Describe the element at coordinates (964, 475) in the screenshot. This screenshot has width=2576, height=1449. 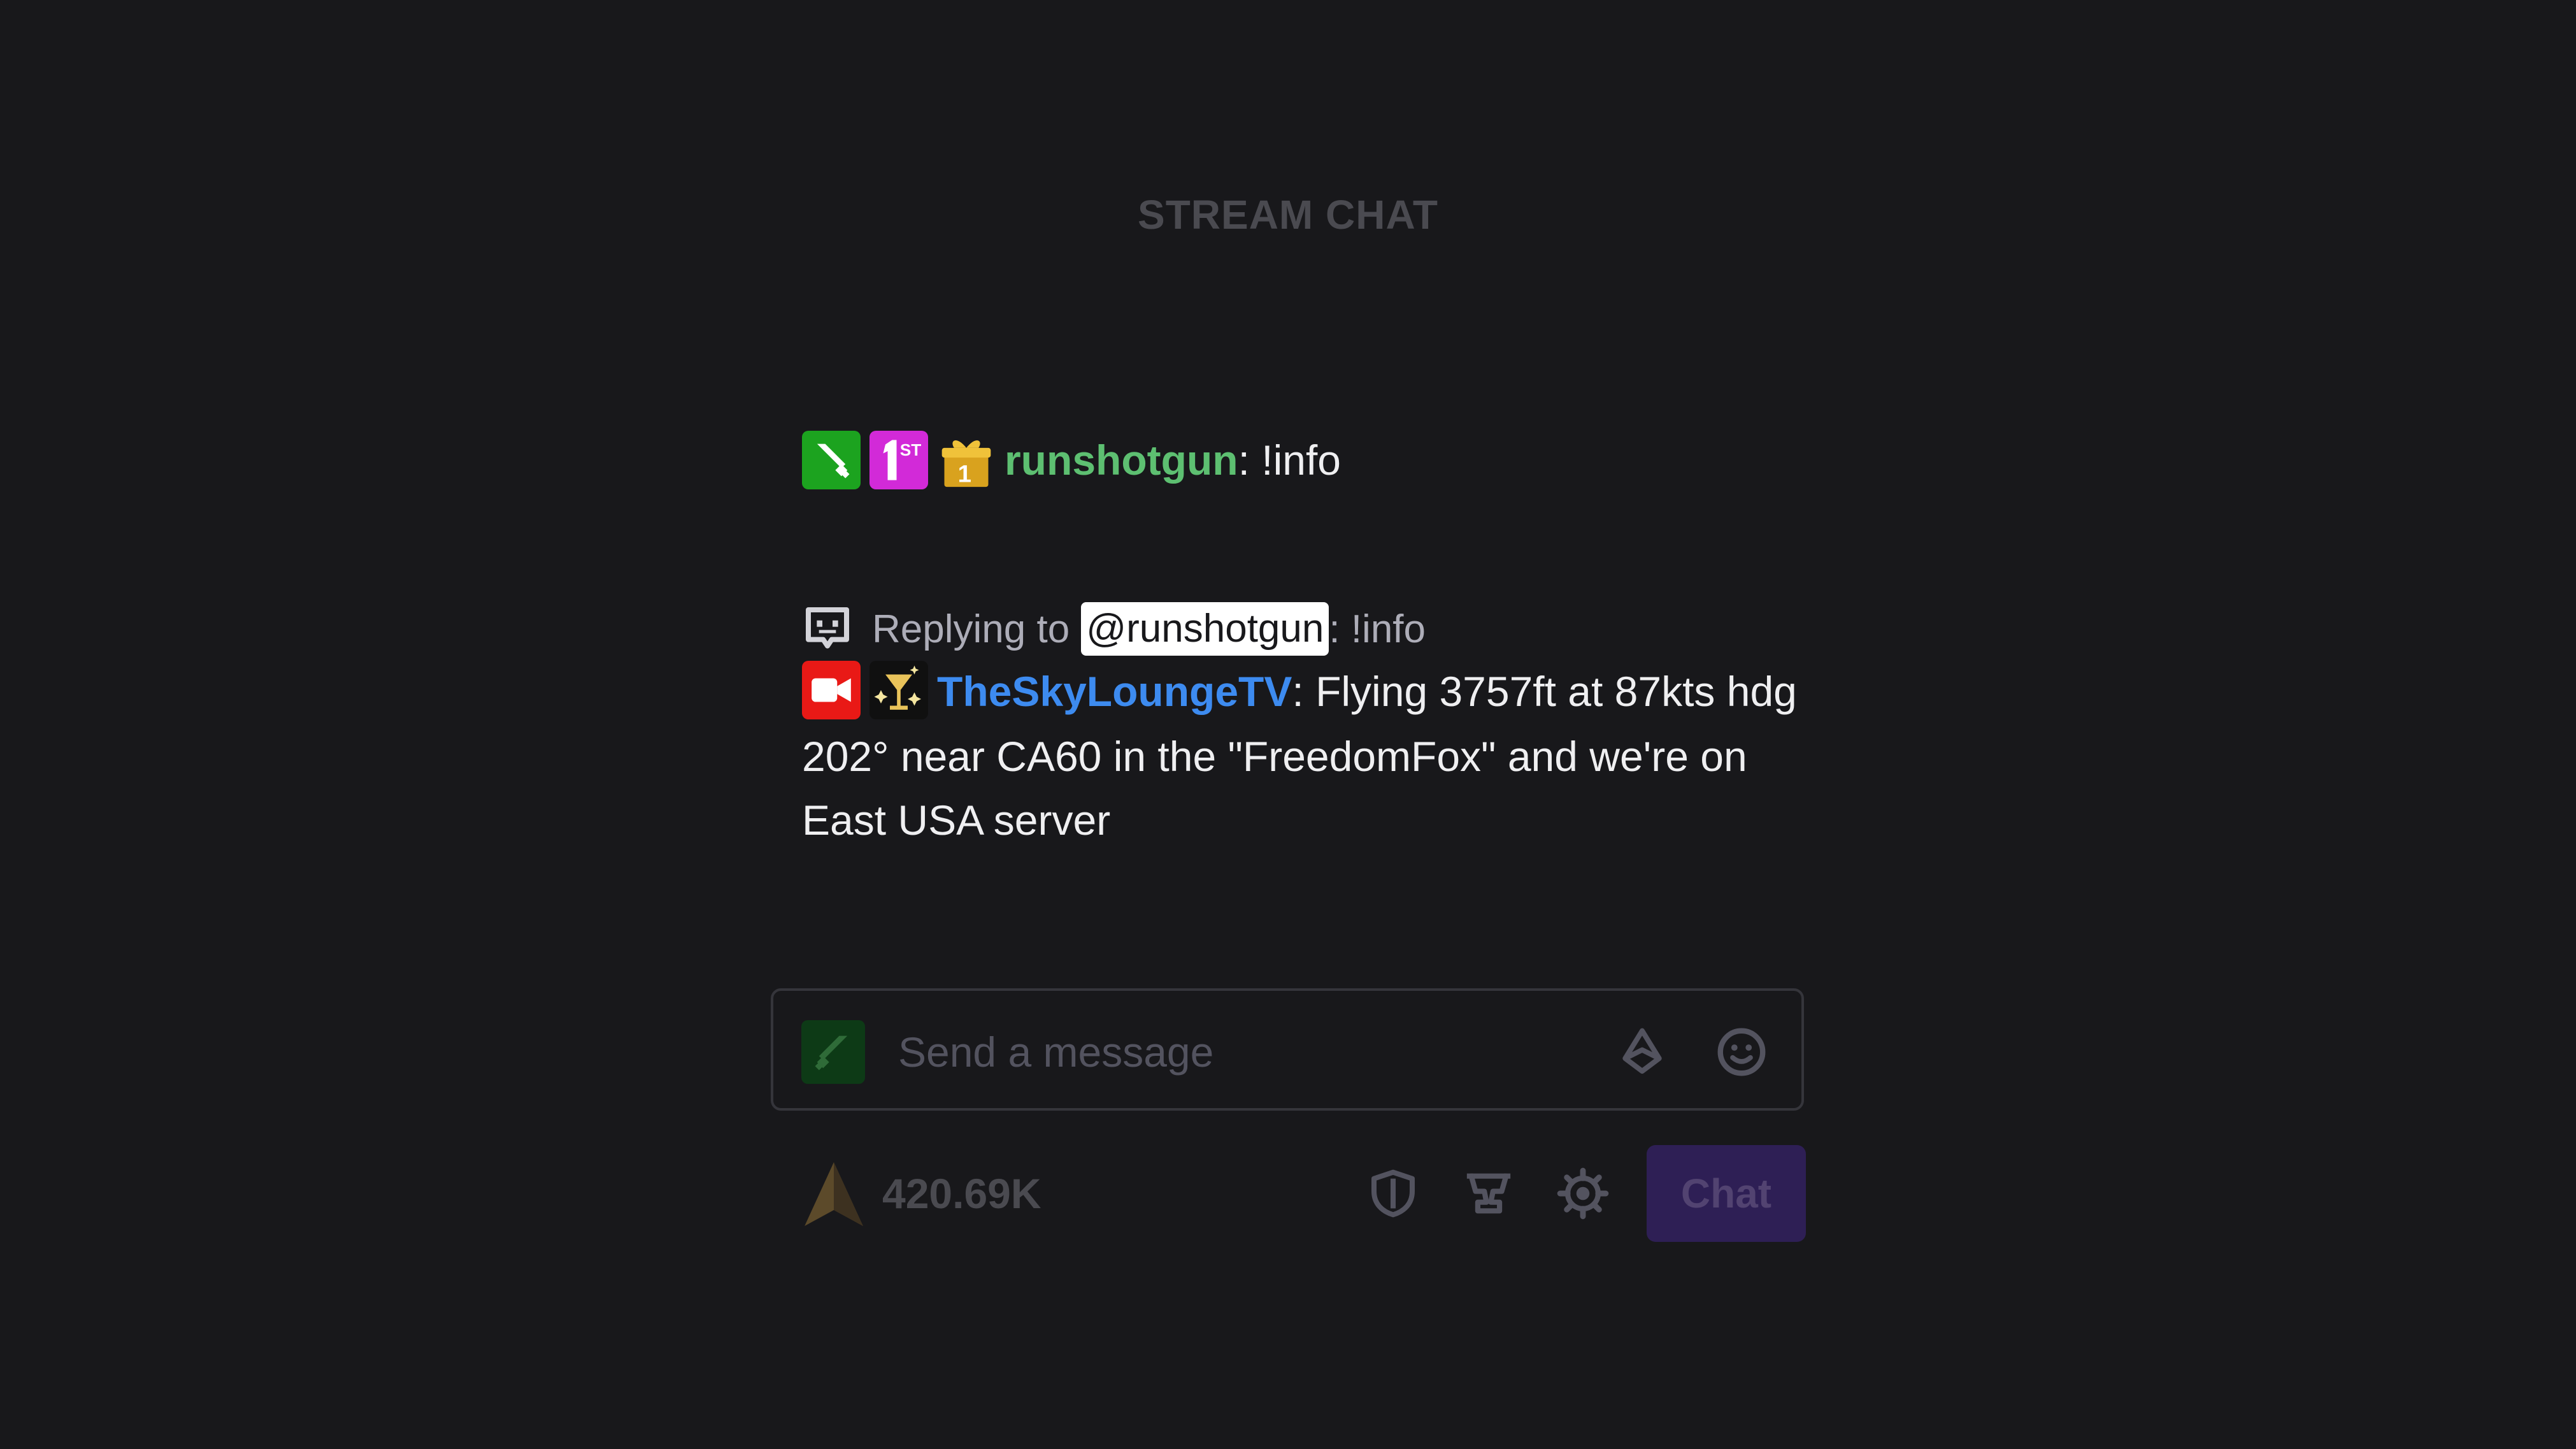
I see `svg-text: 1` at that location.